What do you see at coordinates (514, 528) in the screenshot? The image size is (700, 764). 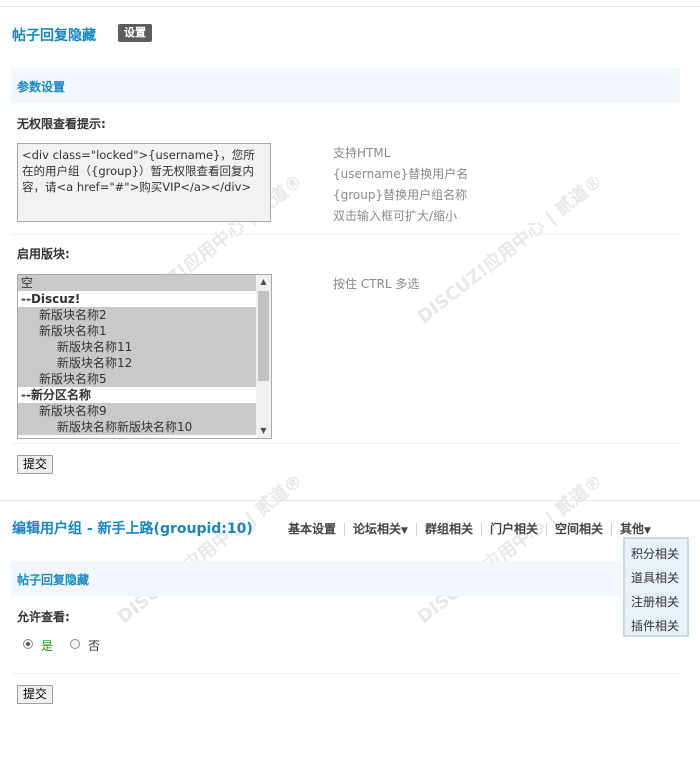 I see `nav-portal: 门户相关` at bounding box center [514, 528].